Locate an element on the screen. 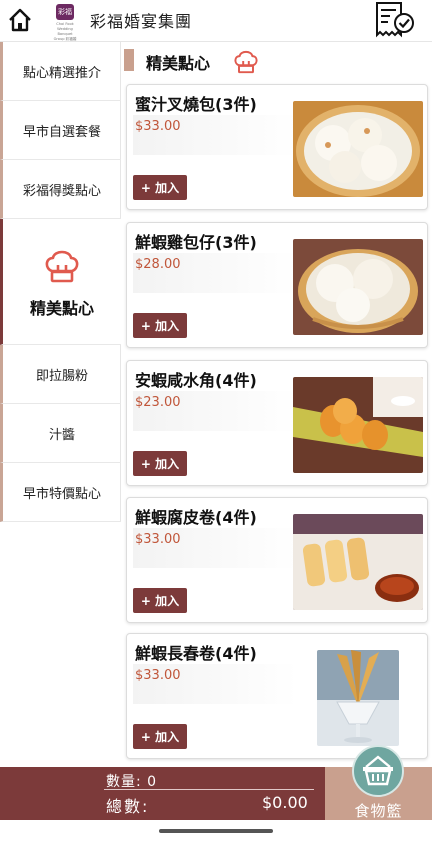 The image size is (432, 845). sidebar-item-label: 早市自選套餐 is located at coordinates (61, 132).